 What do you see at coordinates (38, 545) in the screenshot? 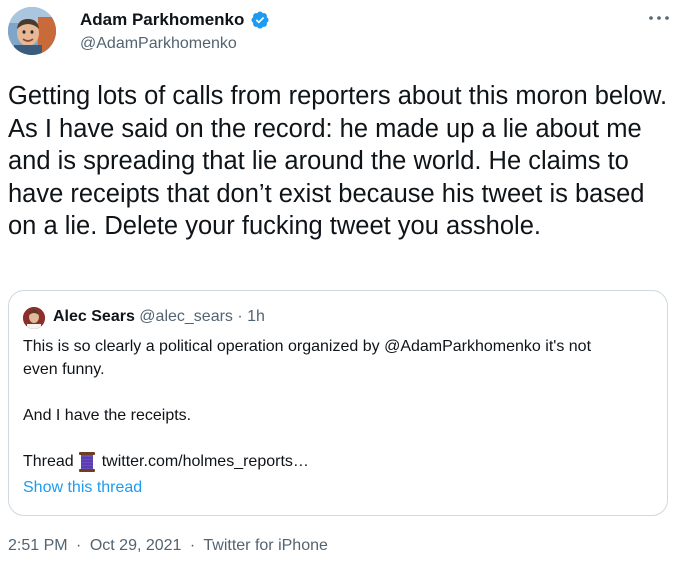
I see `tweet-time: 2:51 PM` at bounding box center [38, 545].